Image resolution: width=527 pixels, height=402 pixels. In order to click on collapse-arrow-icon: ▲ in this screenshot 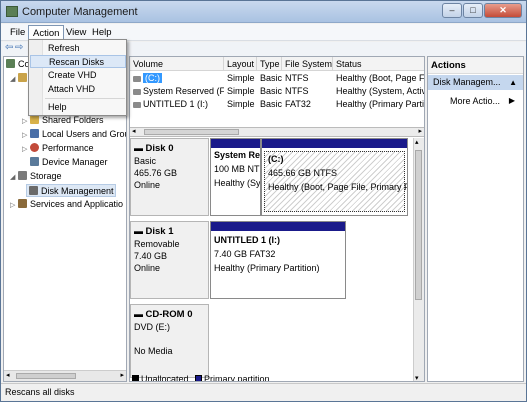, I will do `click(513, 82)`.